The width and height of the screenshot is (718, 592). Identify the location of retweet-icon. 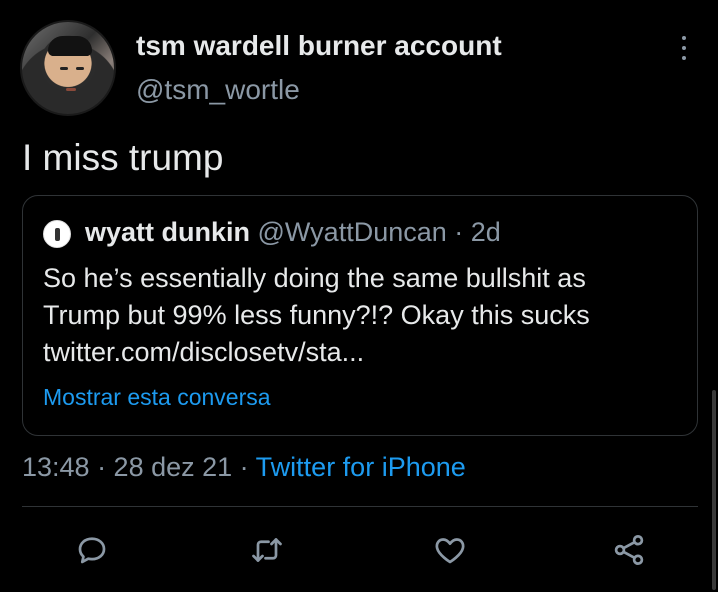
(267, 550).